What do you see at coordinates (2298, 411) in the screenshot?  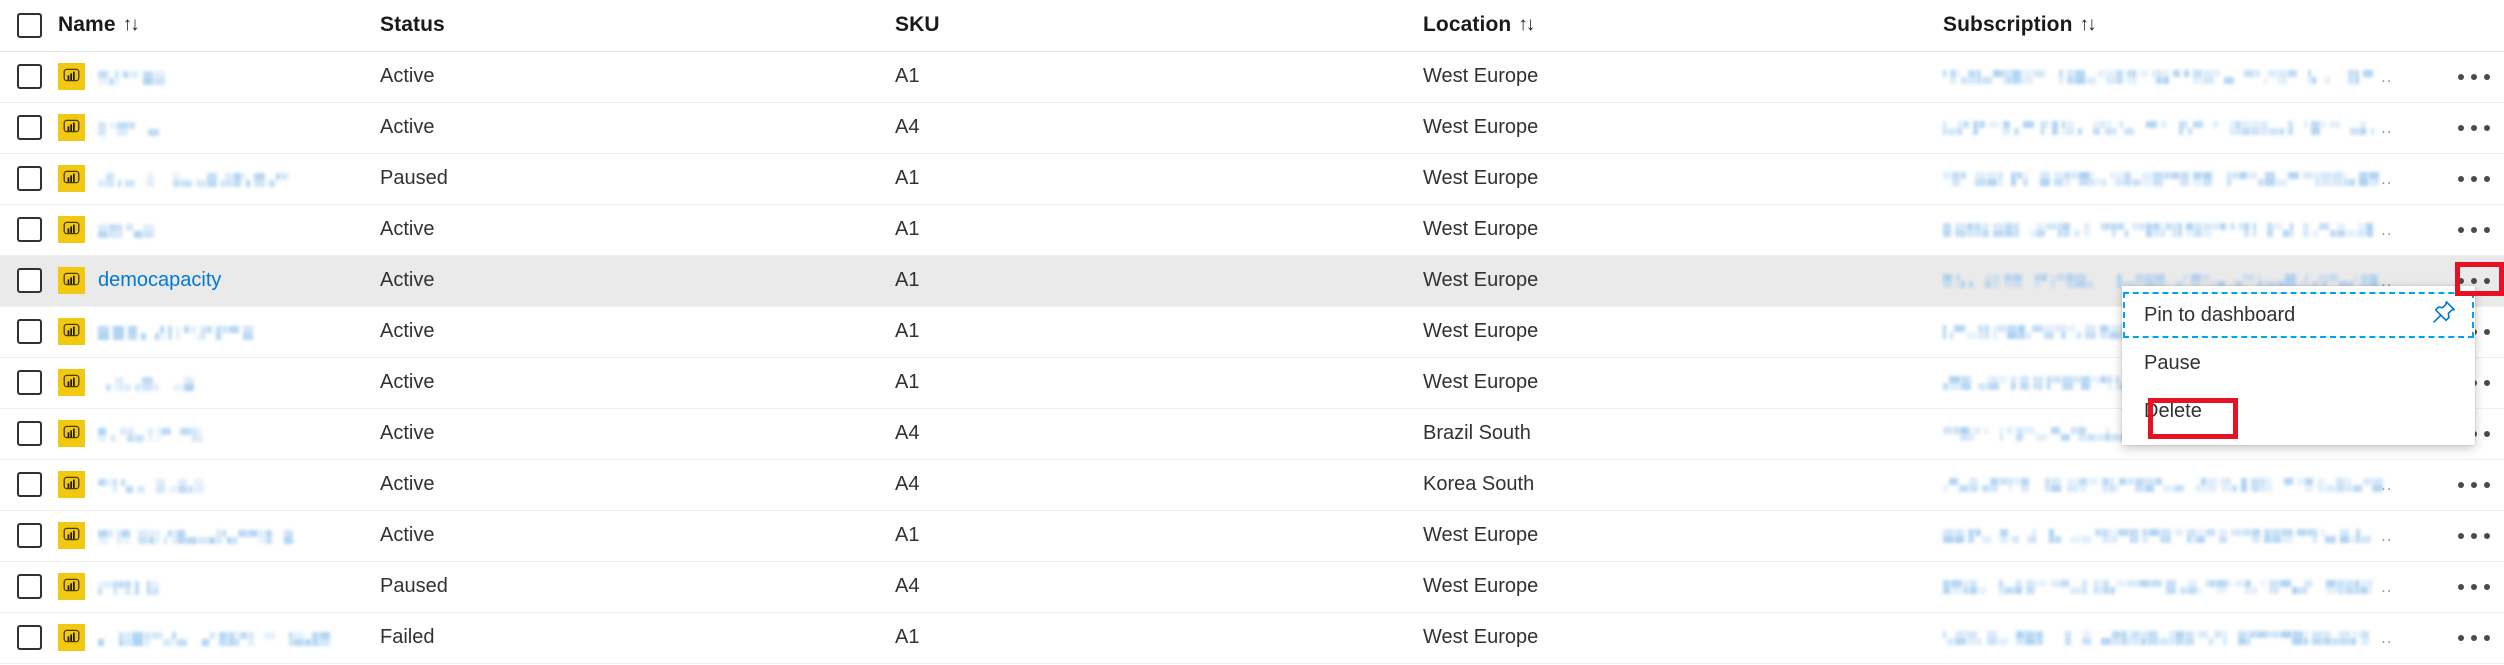 I see `menu-item-delete: Delete` at bounding box center [2298, 411].